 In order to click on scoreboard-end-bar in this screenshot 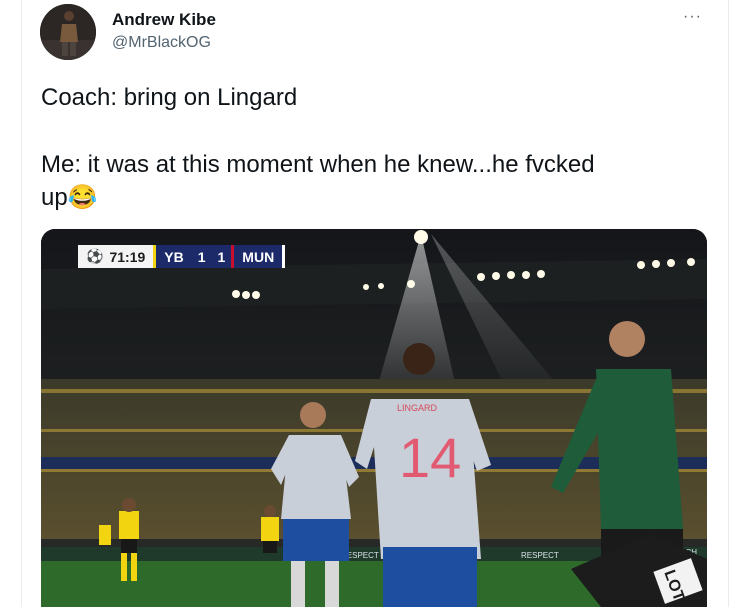, I will do `click(284, 256)`.